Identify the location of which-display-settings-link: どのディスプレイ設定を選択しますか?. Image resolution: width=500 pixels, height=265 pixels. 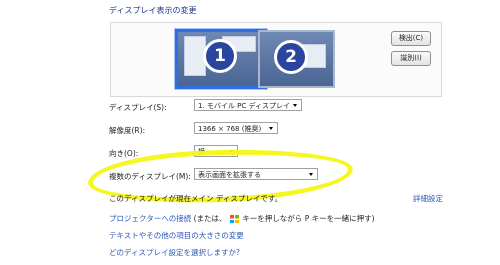
(174, 252).